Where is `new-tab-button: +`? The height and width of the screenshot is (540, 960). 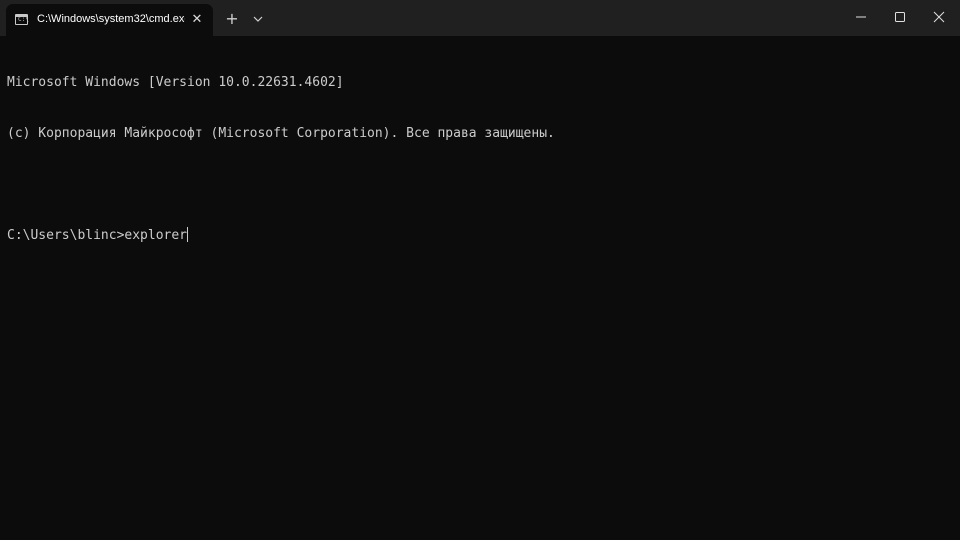
new-tab-button: + is located at coordinates (232, 19).